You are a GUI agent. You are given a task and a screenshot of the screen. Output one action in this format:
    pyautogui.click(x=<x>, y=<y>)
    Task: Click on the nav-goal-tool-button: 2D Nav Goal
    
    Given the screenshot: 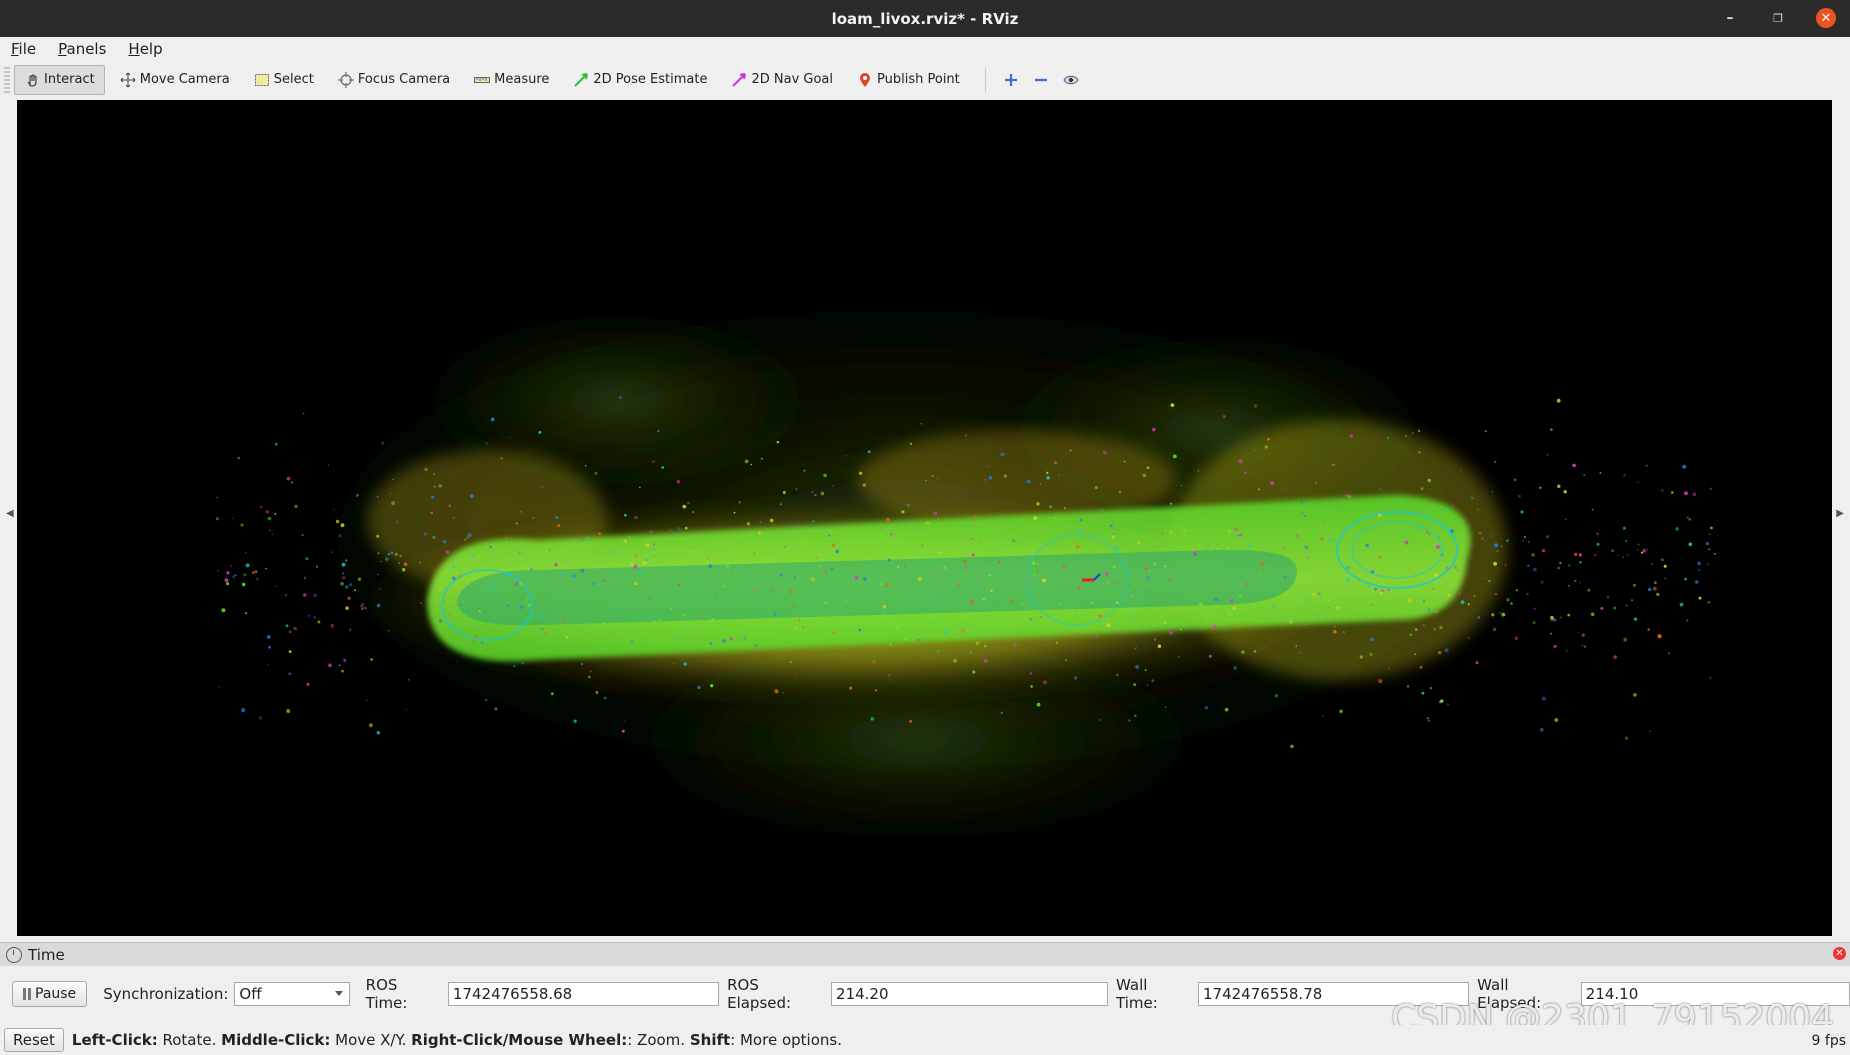 What is the action you would take?
    pyautogui.click(x=782, y=80)
    